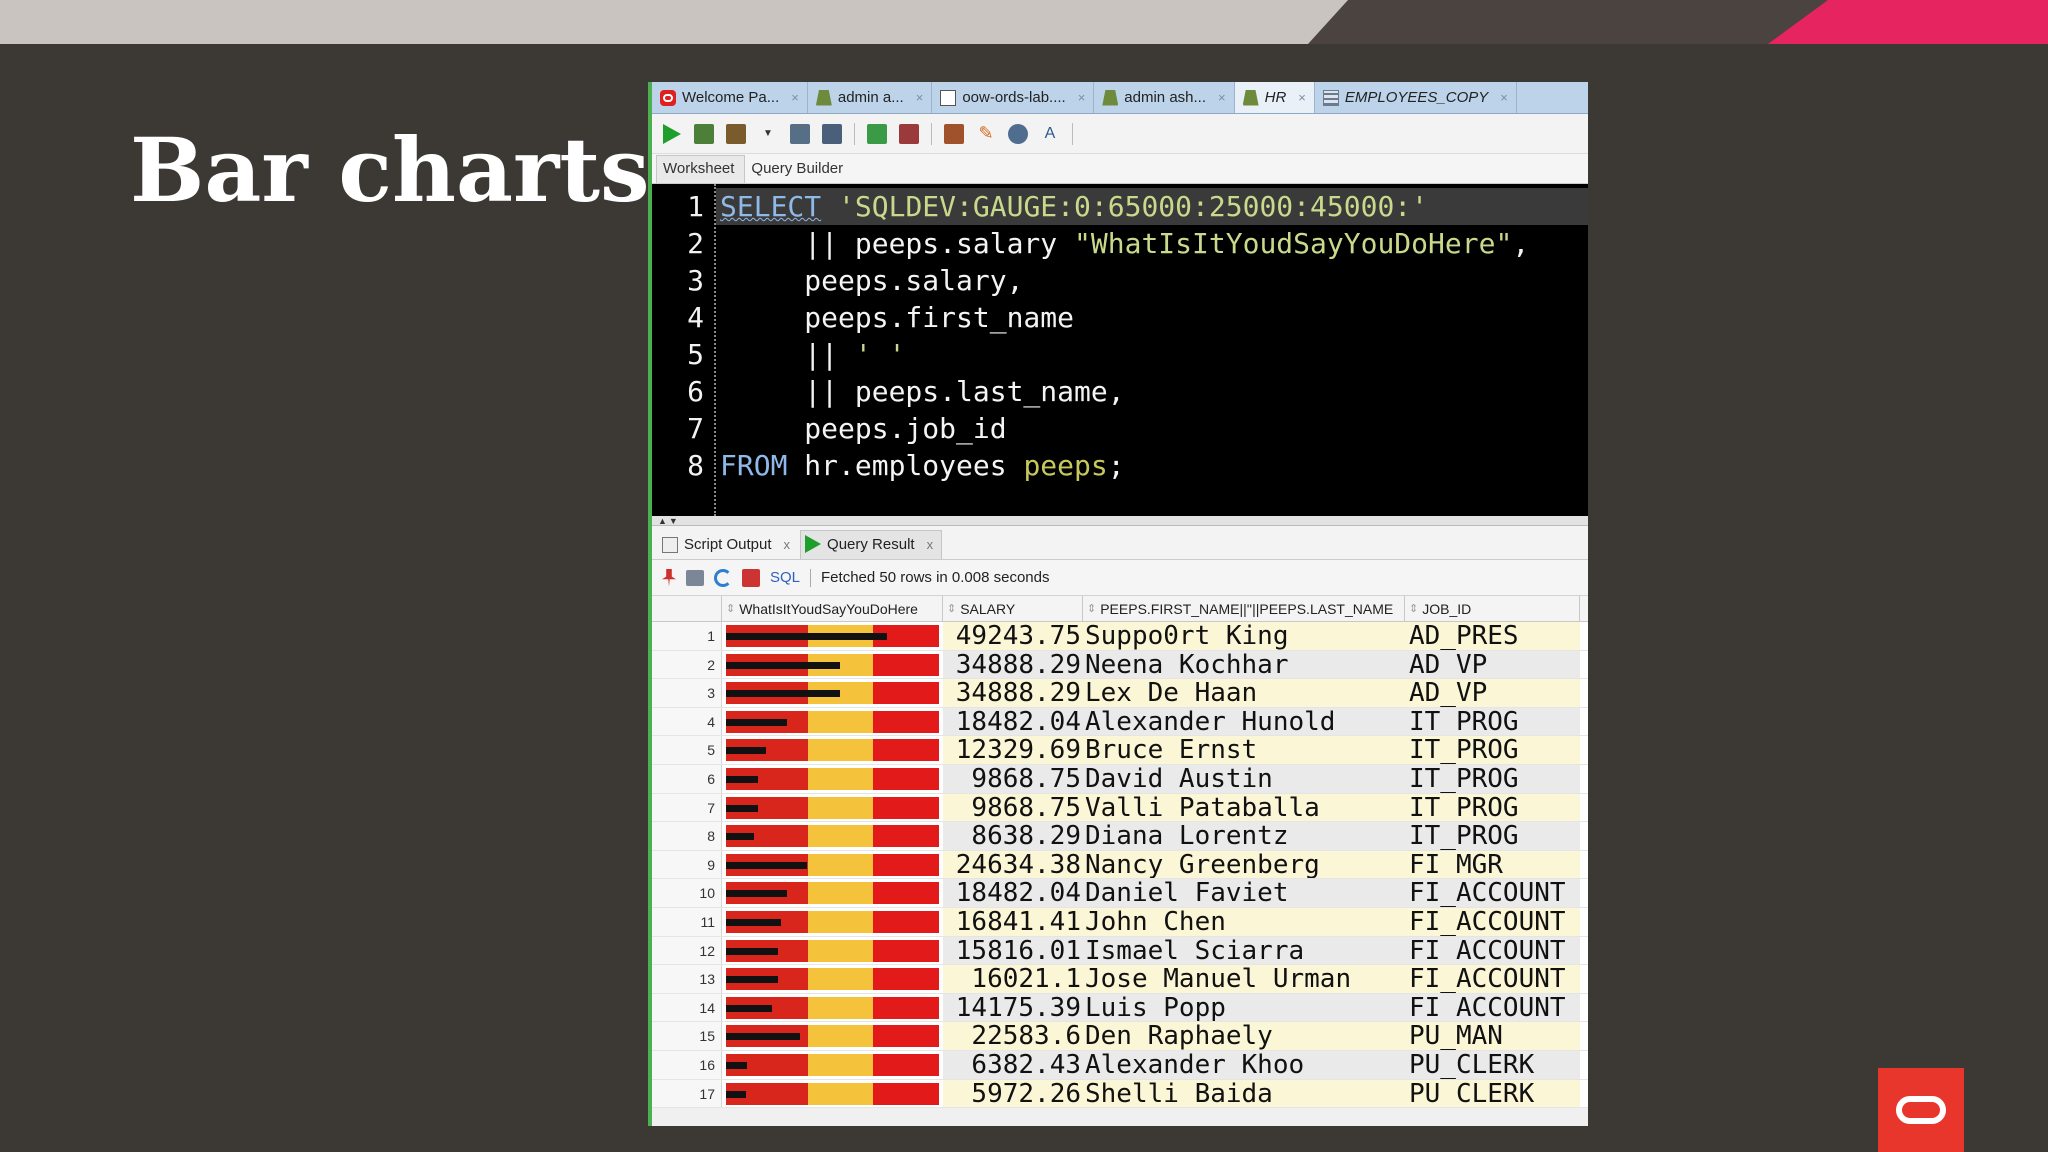 Image resolution: width=2048 pixels, height=1152 pixels. Describe the element at coordinates (687, 864) in the screenshot. I see `row-number: 9` at that location.